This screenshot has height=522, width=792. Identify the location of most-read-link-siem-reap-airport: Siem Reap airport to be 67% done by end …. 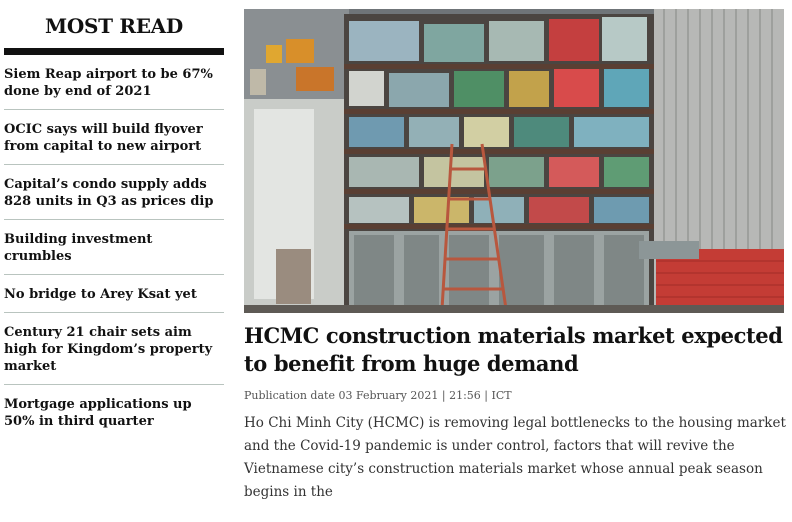
(114, 82).